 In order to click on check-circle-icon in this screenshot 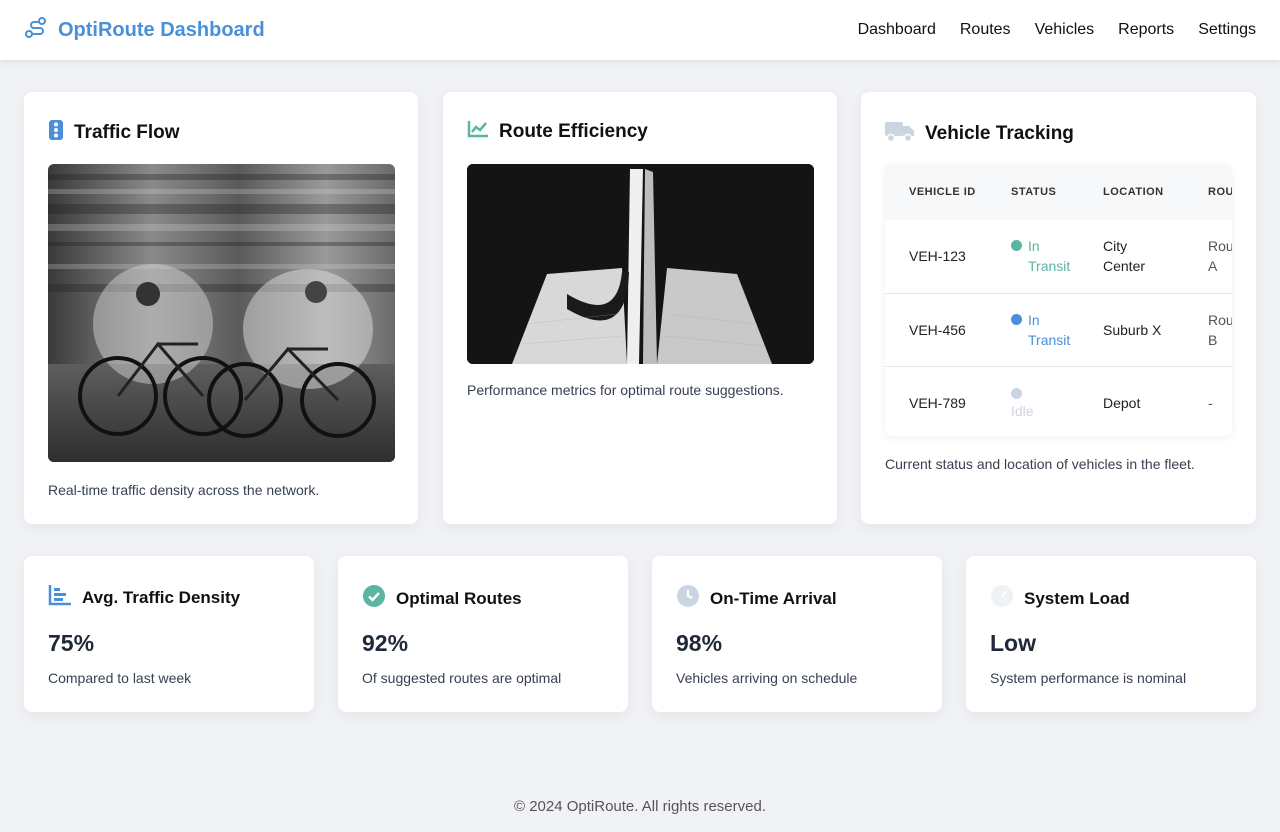, I will do `click(374, 598)`.